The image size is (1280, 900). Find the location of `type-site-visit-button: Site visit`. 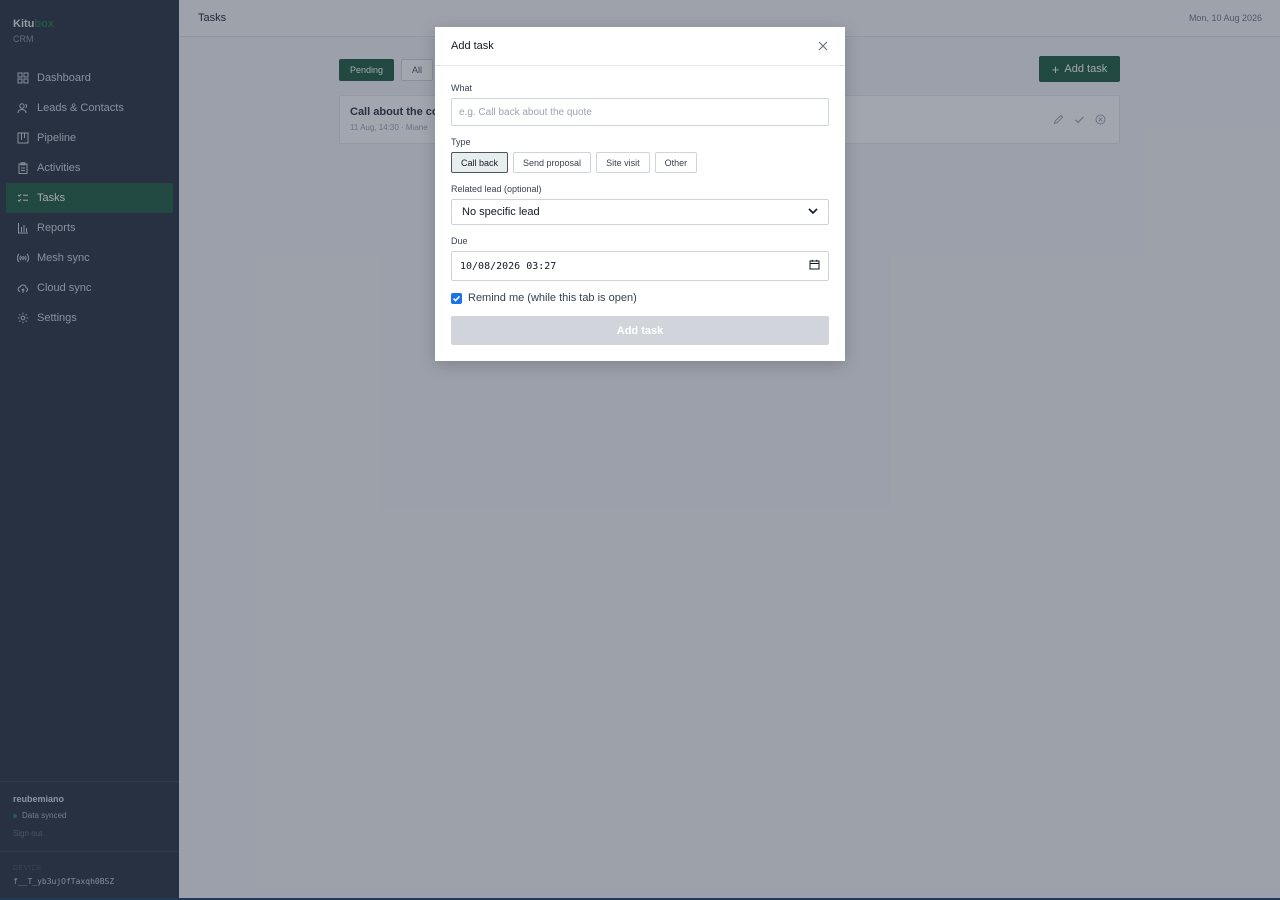

type-site-visit-button: Site visit is located at coordinates (623, 162).